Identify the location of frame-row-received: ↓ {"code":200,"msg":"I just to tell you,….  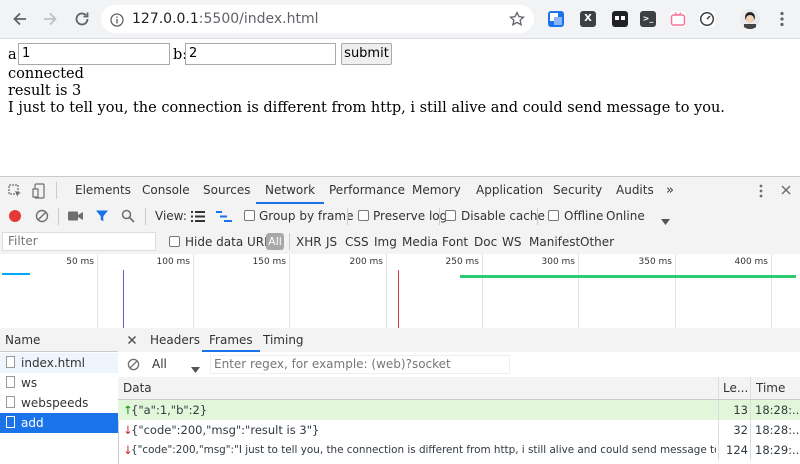
(459, 450).